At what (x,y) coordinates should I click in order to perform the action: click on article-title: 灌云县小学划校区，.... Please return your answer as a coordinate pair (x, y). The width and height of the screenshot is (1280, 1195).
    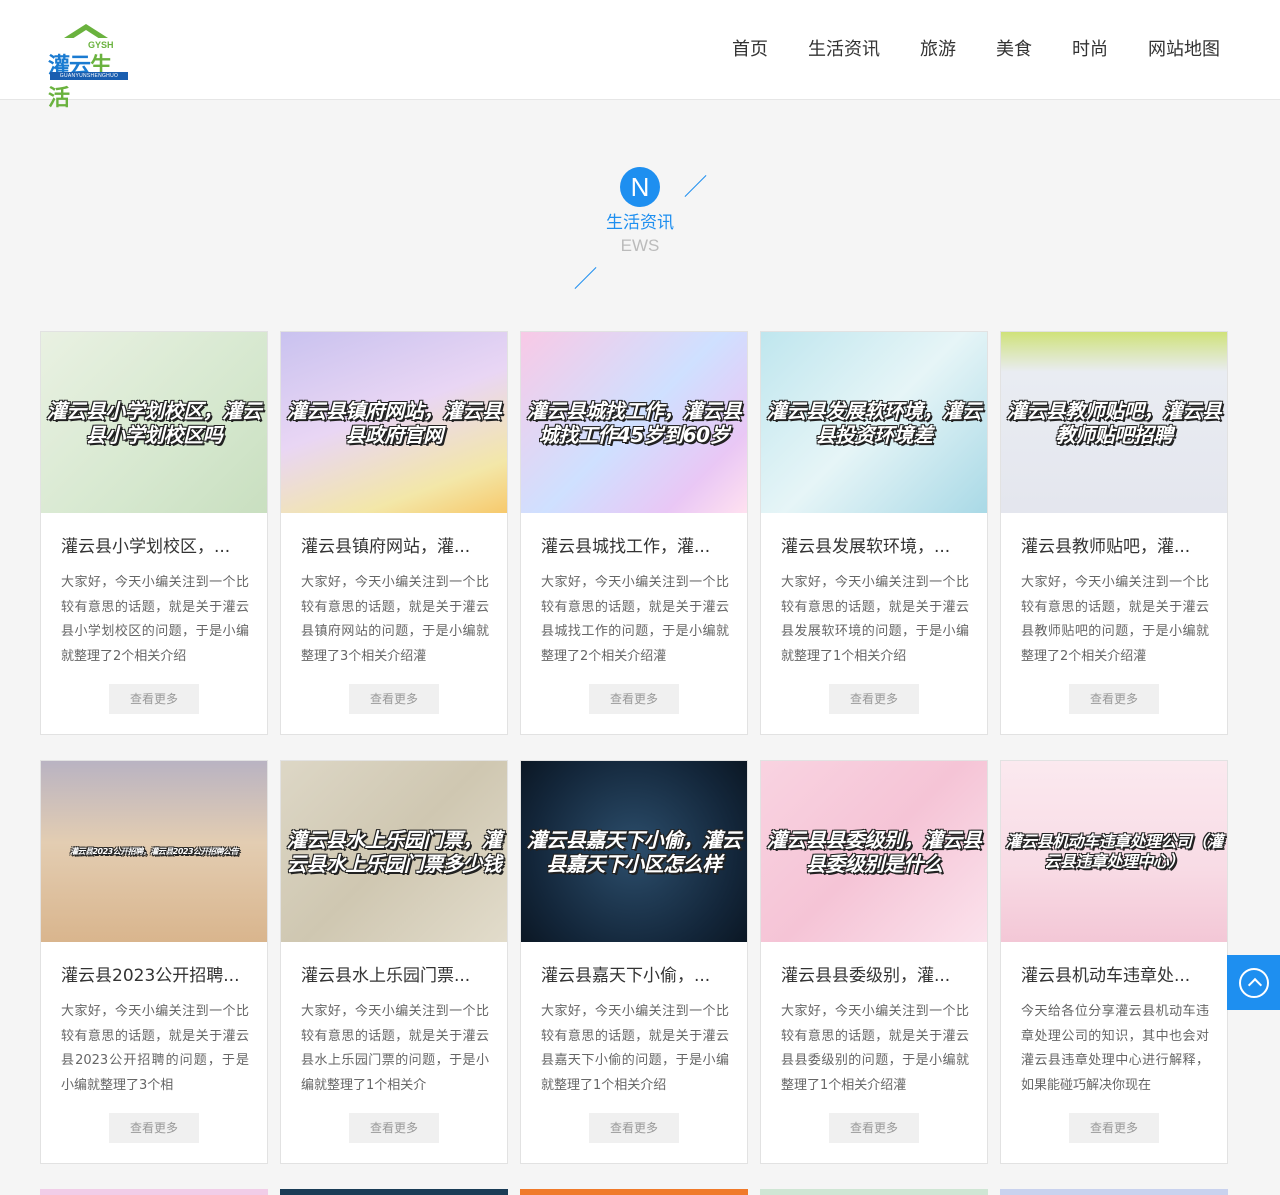
    Looking at the image, I should click on (156, 547).